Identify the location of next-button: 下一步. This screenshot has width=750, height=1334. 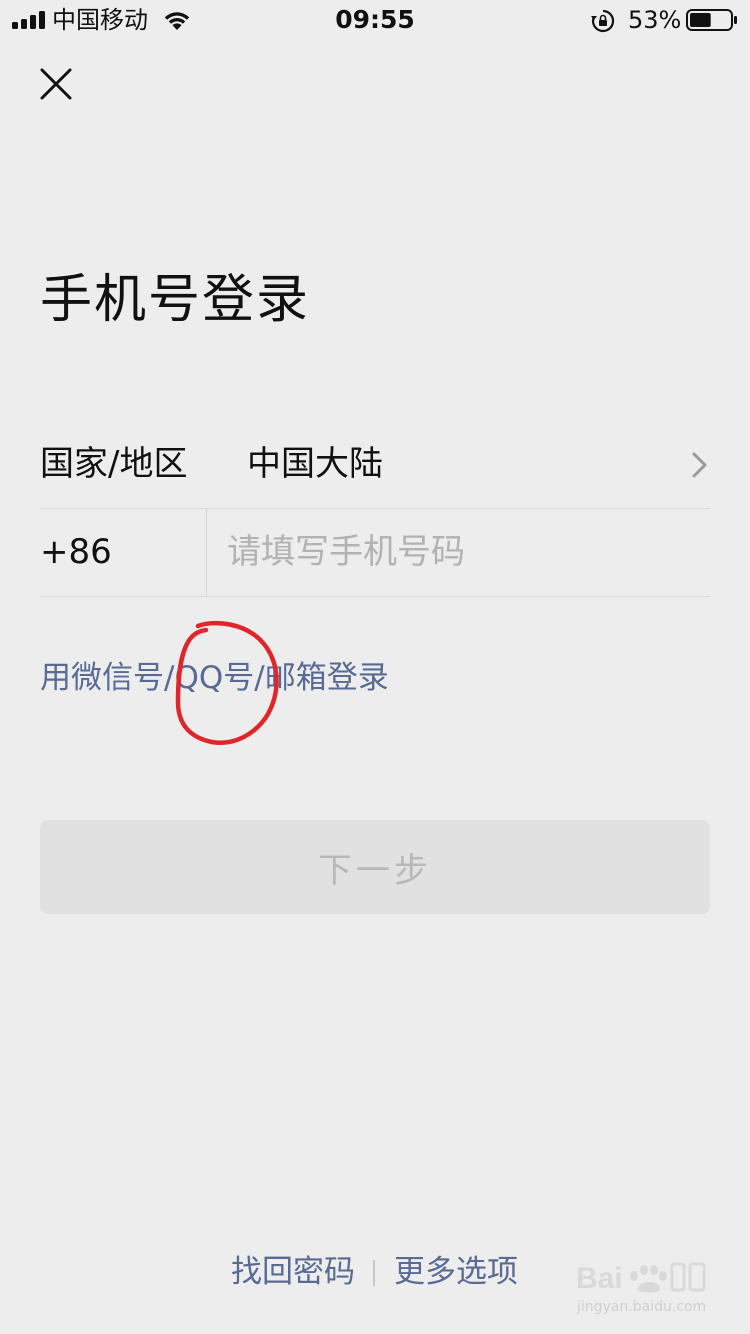
(375, 867).